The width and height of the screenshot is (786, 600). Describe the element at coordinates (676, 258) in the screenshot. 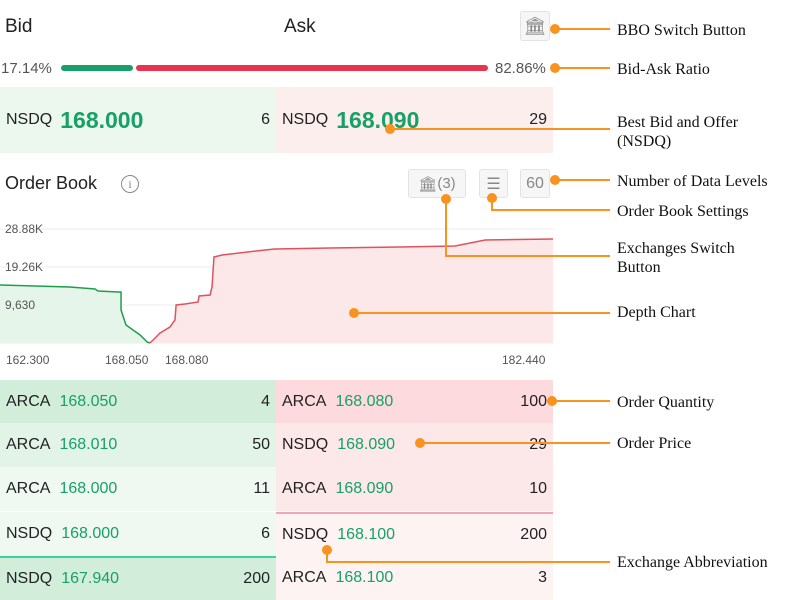

I see `annotation-exchanges: Exchanges Switch Button` at that location.